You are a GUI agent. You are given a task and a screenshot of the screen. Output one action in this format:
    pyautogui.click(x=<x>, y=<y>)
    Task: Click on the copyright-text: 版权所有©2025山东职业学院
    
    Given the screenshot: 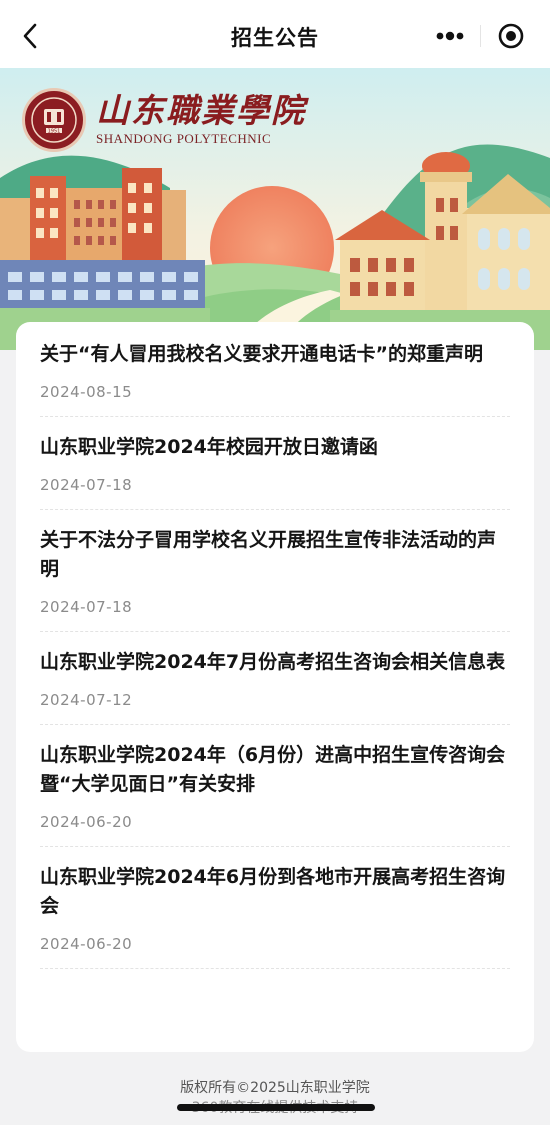 What is the action you would take?
    pyautogui.click(x=275, y=1088)
    